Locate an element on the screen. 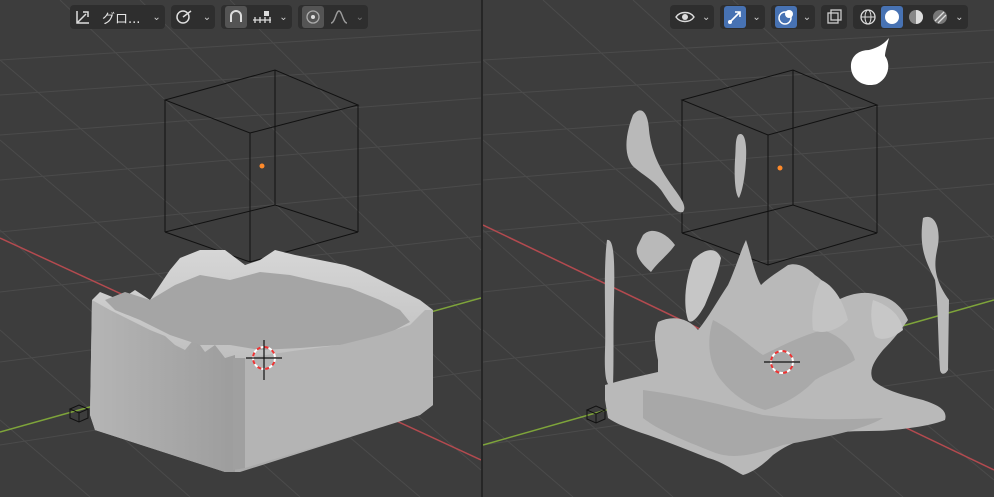 This screenshot has height=497, width=994. solid-shading-icon is located at coordinates (892, 17).